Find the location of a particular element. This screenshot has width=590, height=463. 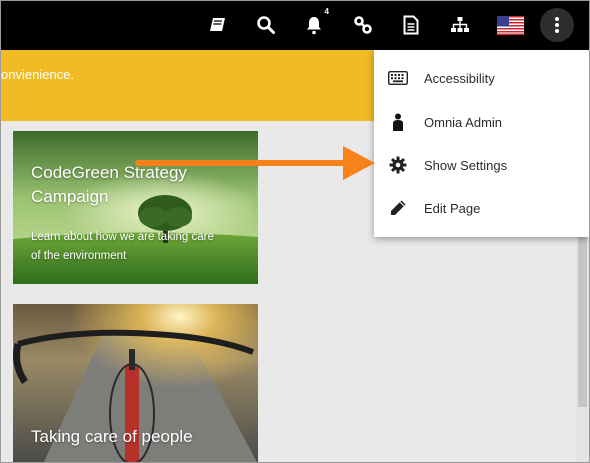

search-icon is located at coordinates (266, 25).